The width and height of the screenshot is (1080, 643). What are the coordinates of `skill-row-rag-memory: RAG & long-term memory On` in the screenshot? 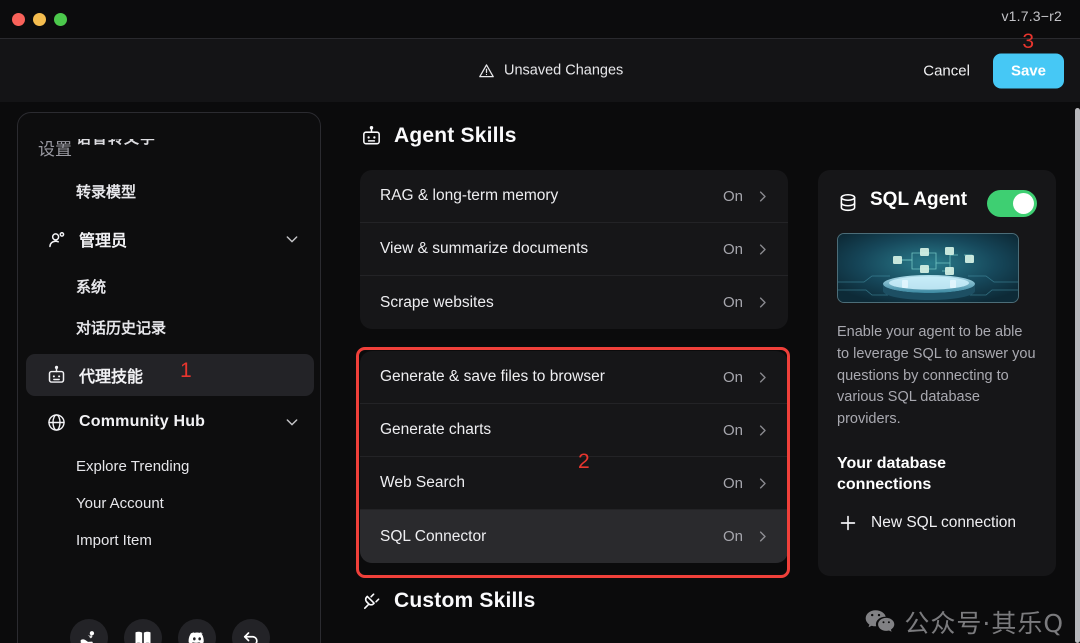 It's located at (574, 196).